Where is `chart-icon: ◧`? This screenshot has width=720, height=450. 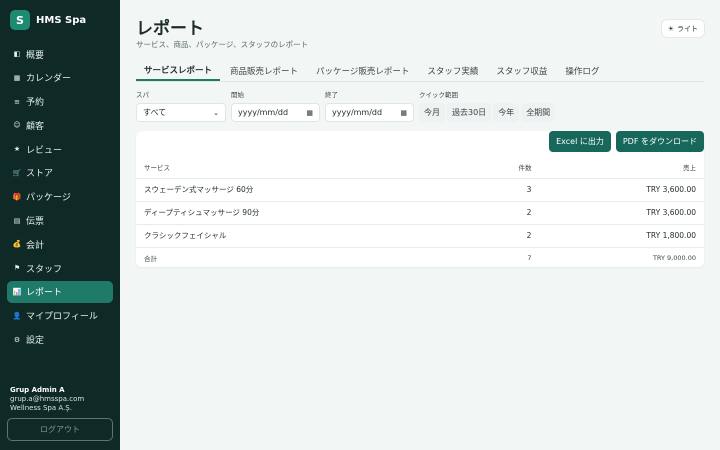
chart-icon: ◧ is located at coordinates (17, 54).